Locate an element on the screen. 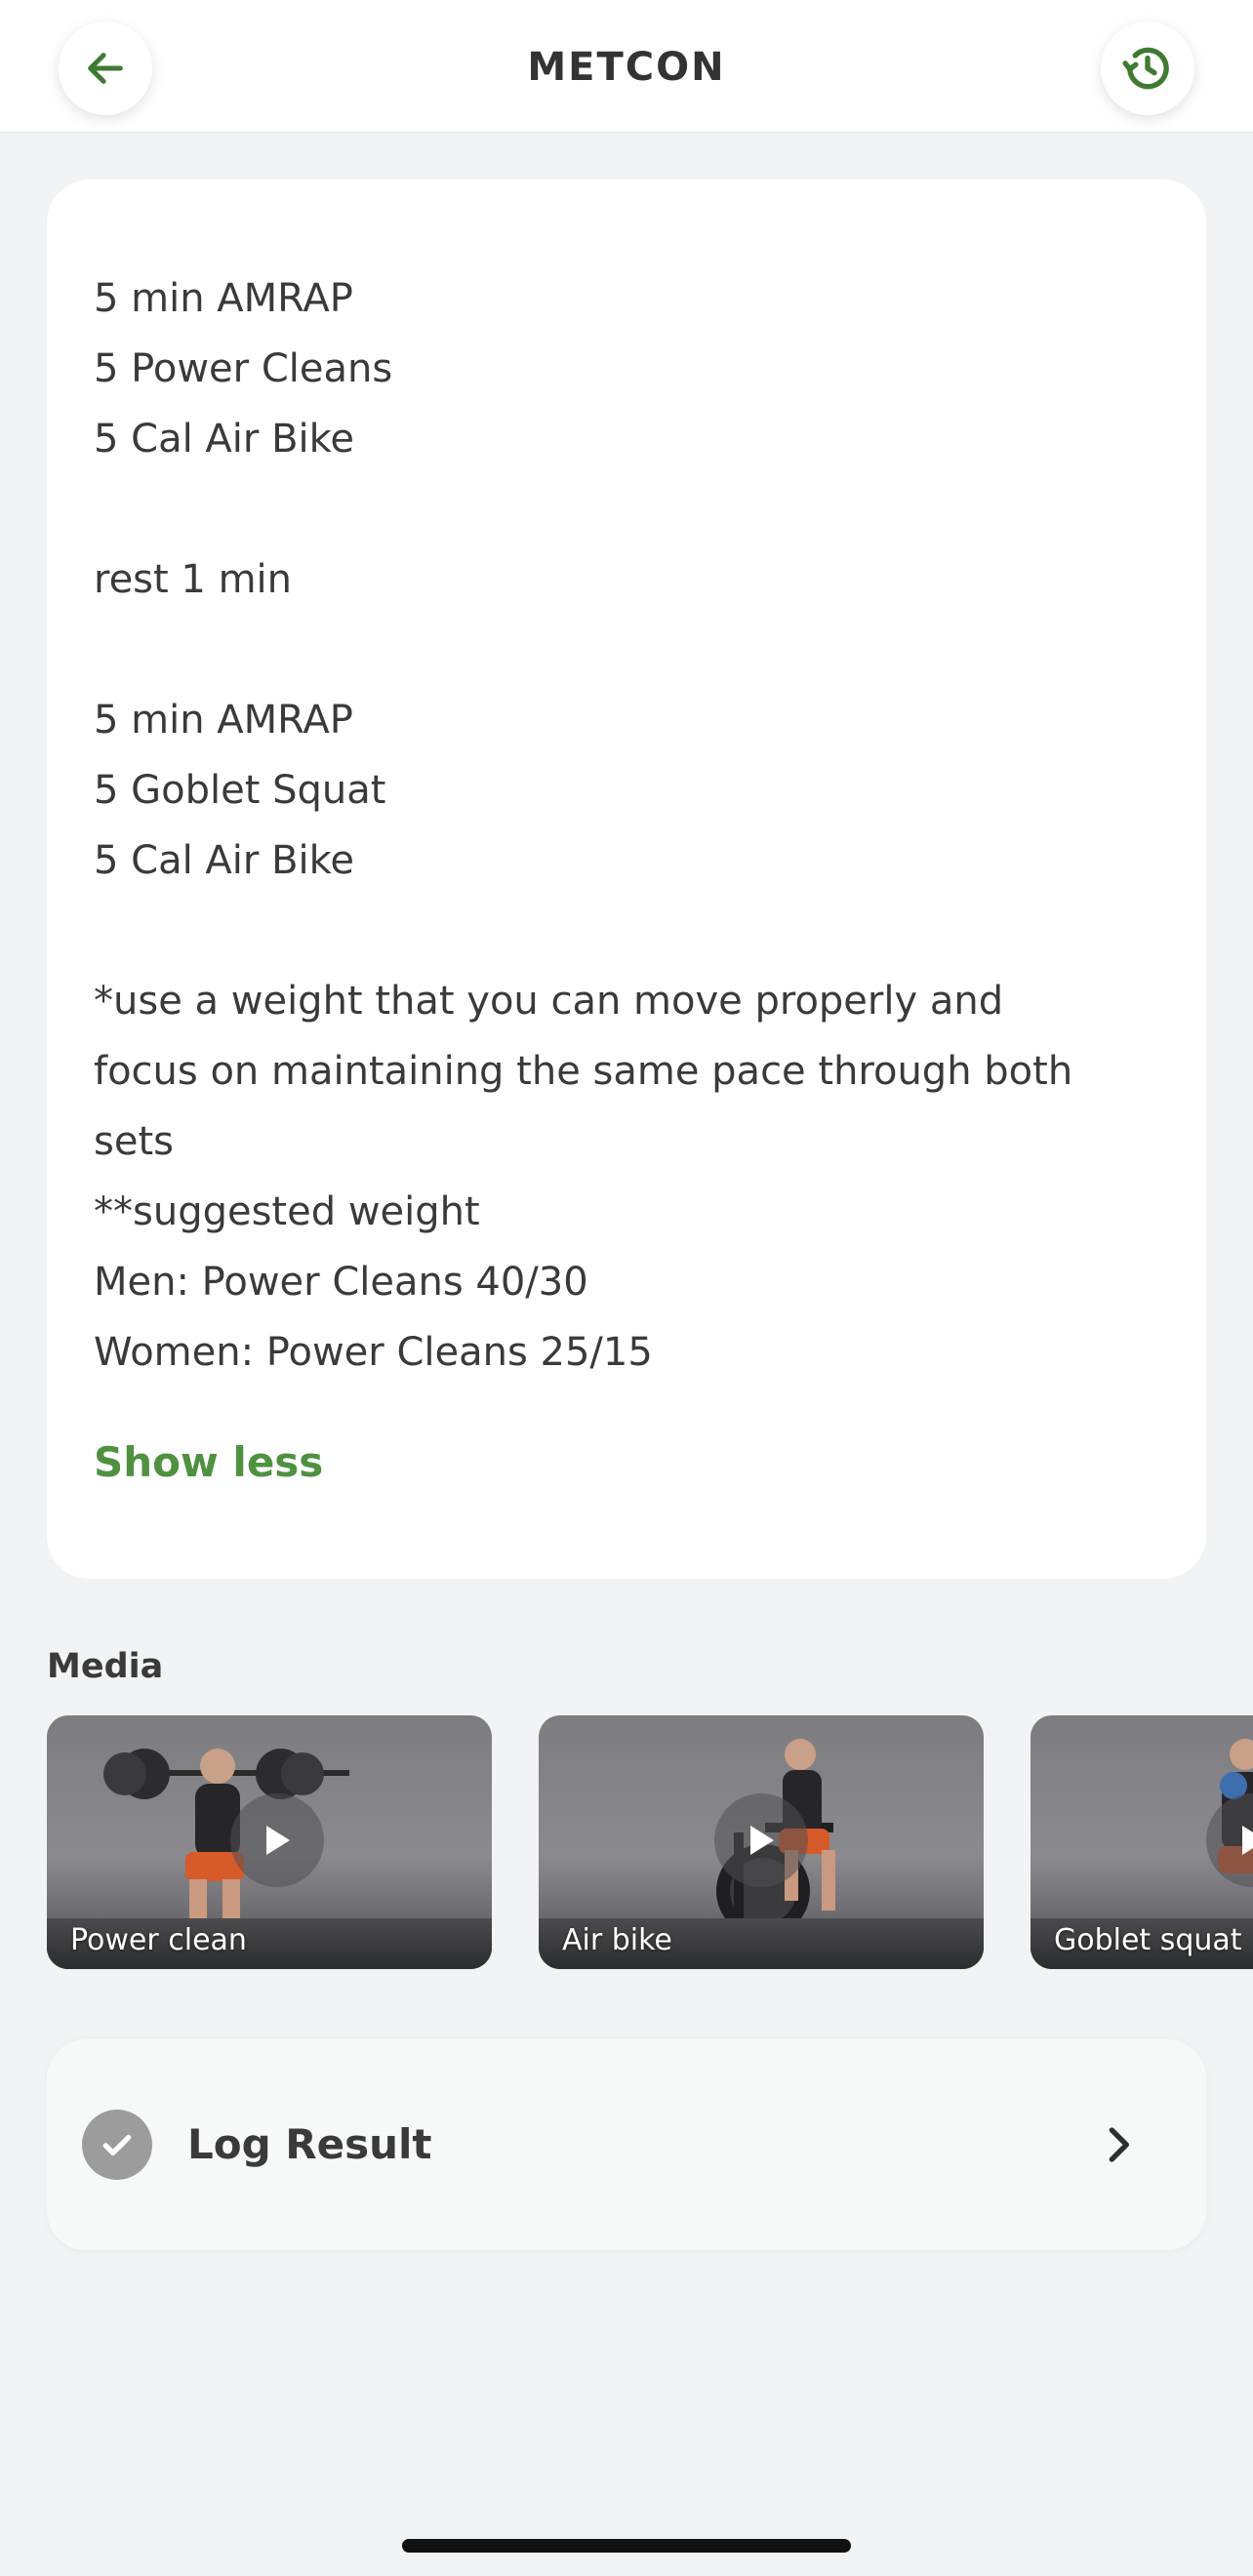  history-button is located at coordinates (1147, 68).